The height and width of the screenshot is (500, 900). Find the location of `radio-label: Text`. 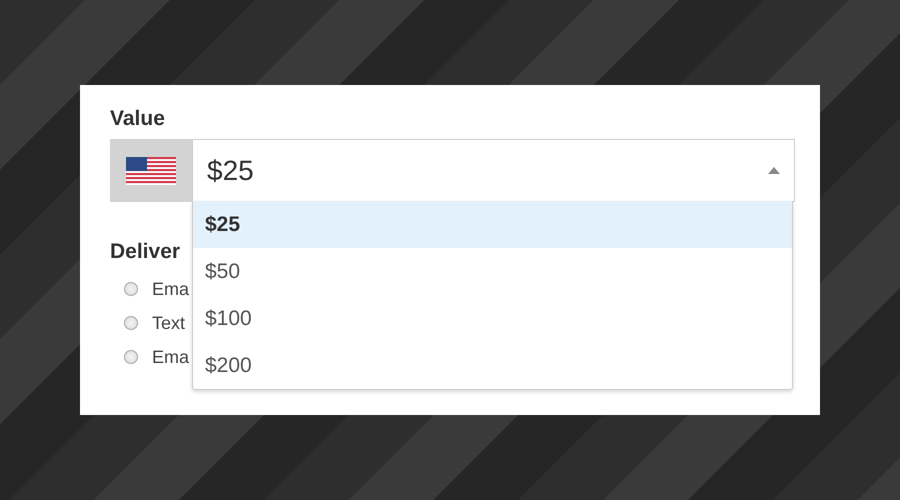

radio-label: Text is located at coordinates (169, 323).